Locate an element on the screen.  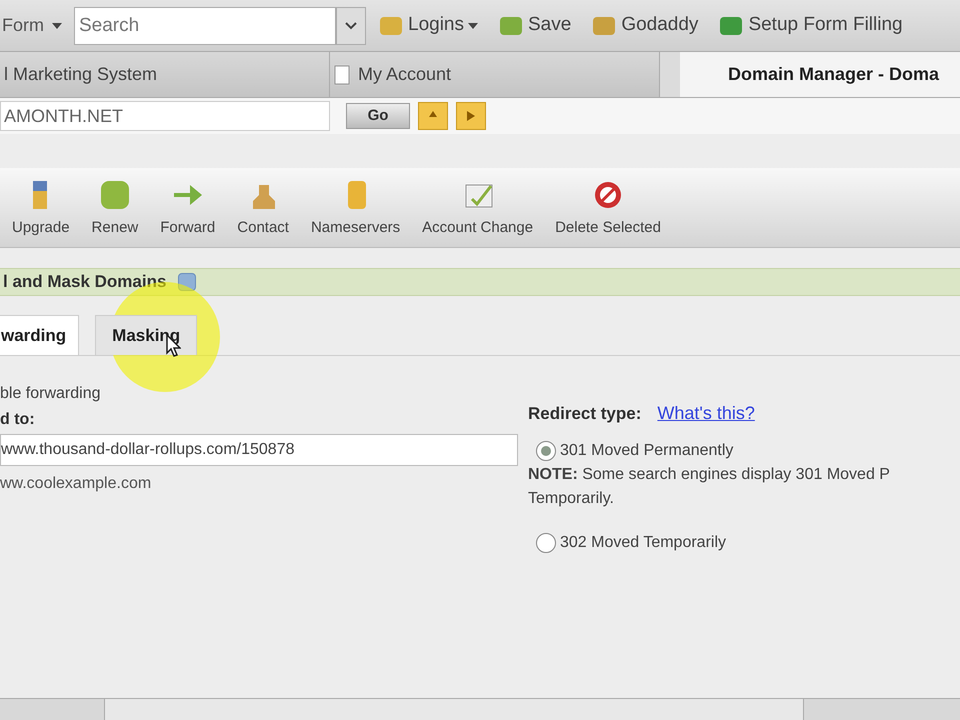
browser-tab: l Marketing System is located at coordinates (165, 74).